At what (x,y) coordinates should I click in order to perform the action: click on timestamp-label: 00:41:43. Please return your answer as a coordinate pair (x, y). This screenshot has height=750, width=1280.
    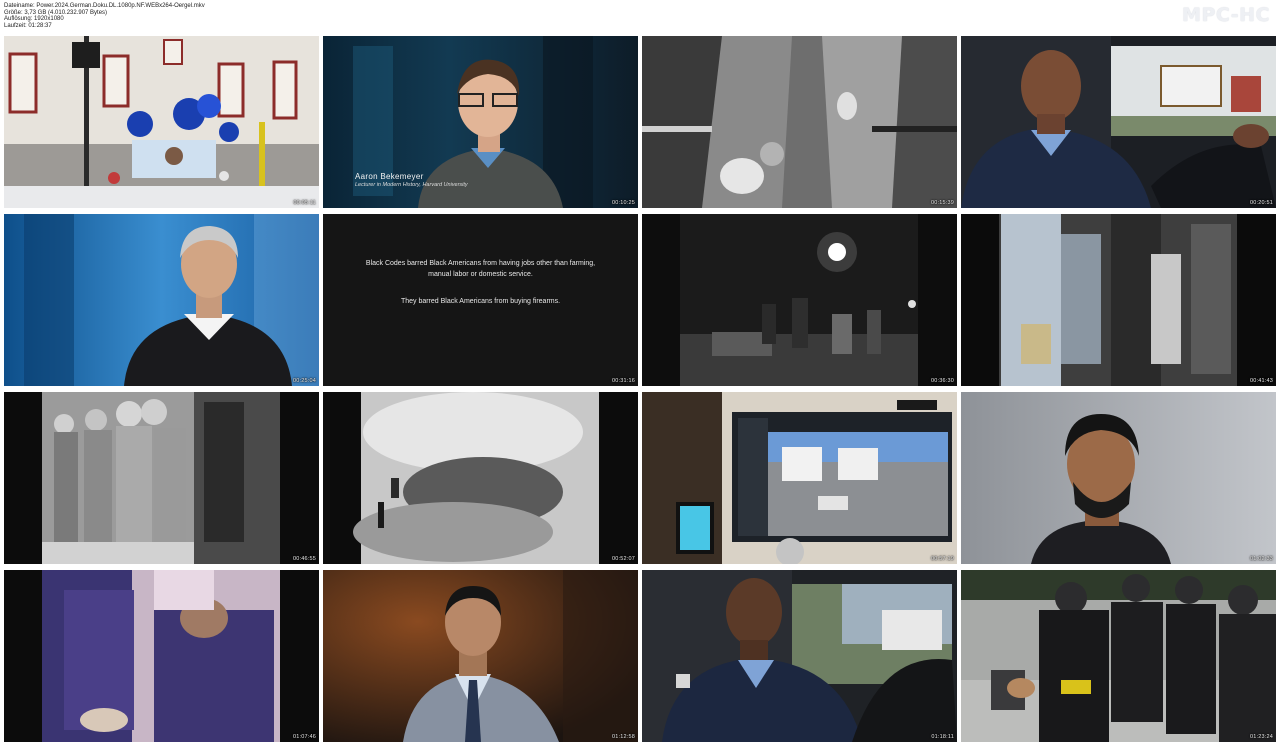
    Looking at the image, I should click on (1261, 381).